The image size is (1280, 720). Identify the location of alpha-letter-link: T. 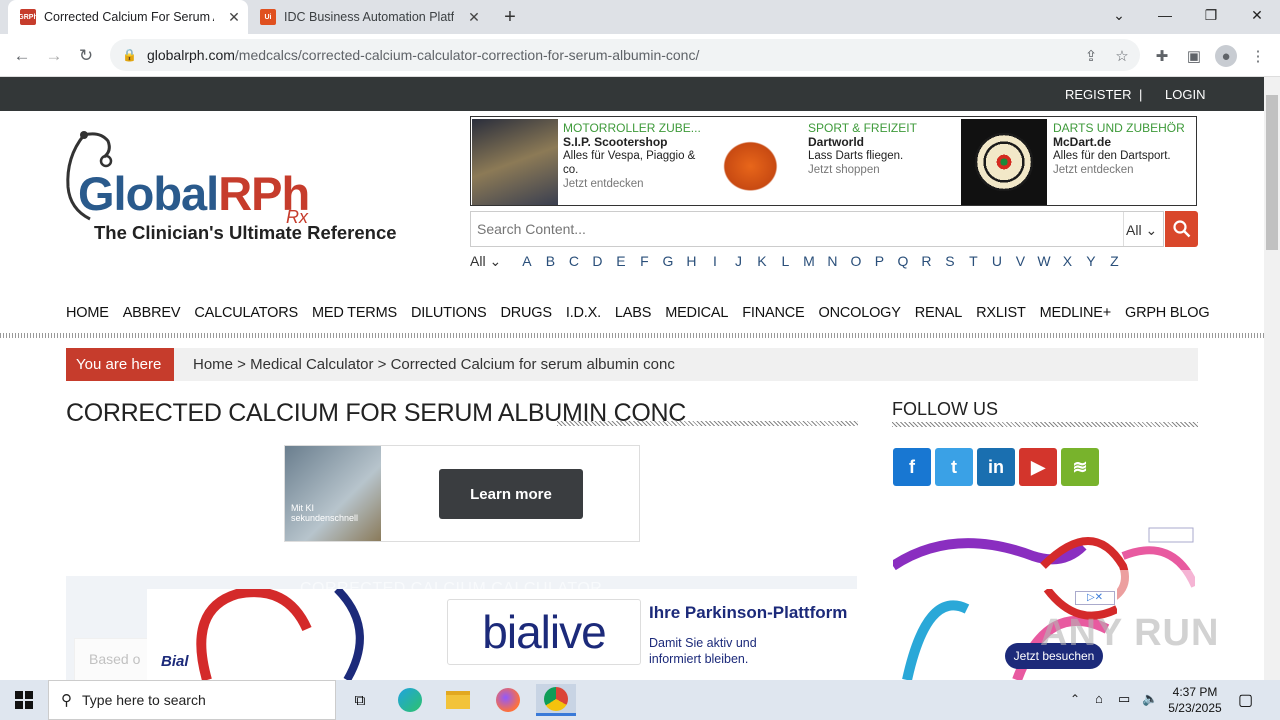
(974, 261).